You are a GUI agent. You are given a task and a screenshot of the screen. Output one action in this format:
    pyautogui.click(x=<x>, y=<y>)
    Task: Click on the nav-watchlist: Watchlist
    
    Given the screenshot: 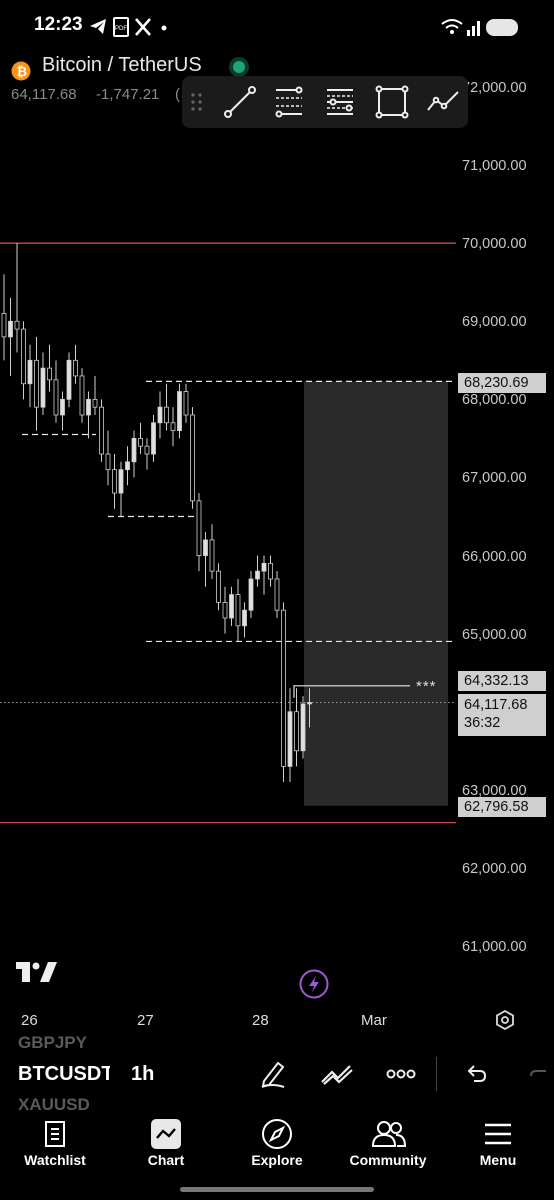 What is the action you would take?
    pyautogui.click(x=55, y=1152)
    